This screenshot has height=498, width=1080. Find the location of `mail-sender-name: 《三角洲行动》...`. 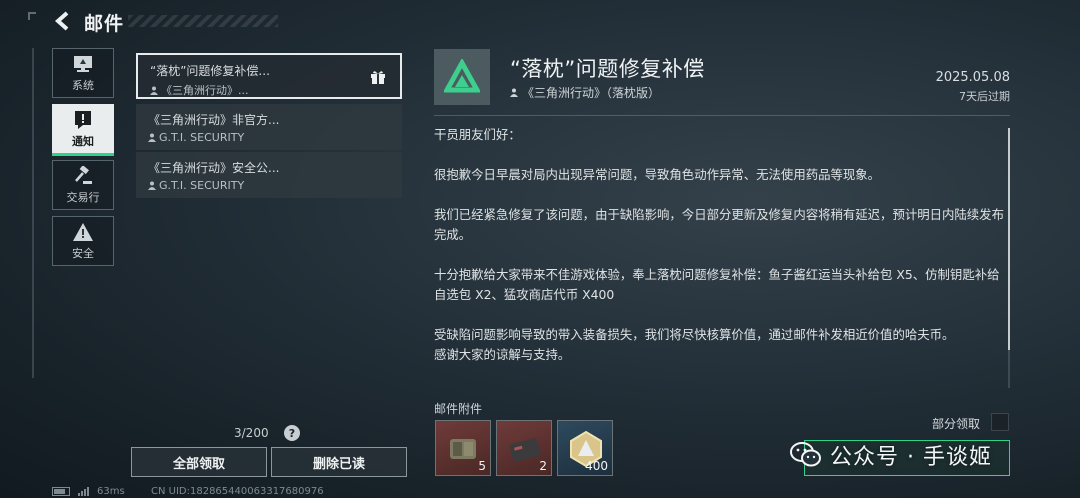

mail-sender-name: 《三角洲行动》... is located at coordinates (205, 90).